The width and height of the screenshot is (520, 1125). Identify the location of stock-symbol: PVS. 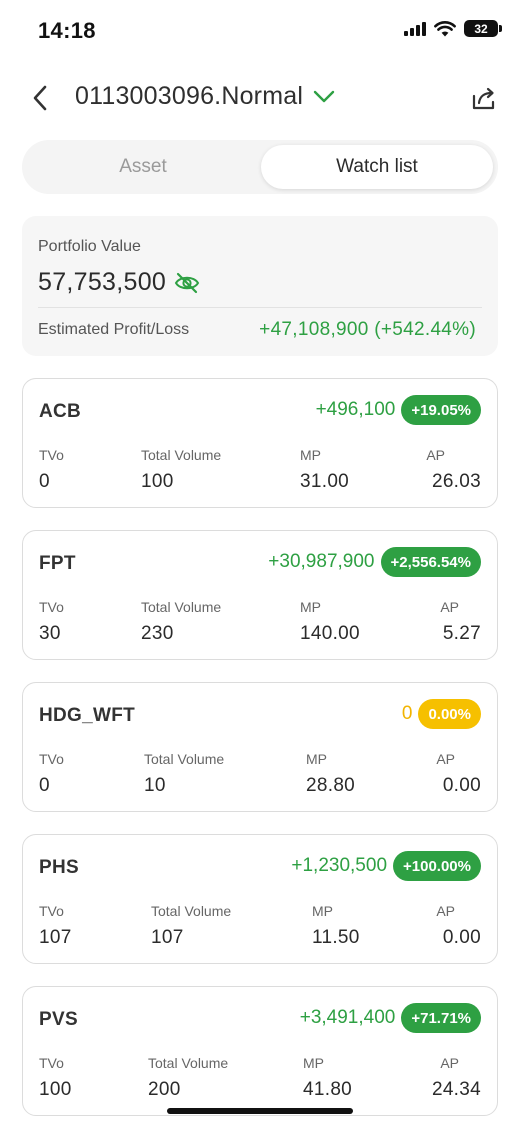
(58, 1019).